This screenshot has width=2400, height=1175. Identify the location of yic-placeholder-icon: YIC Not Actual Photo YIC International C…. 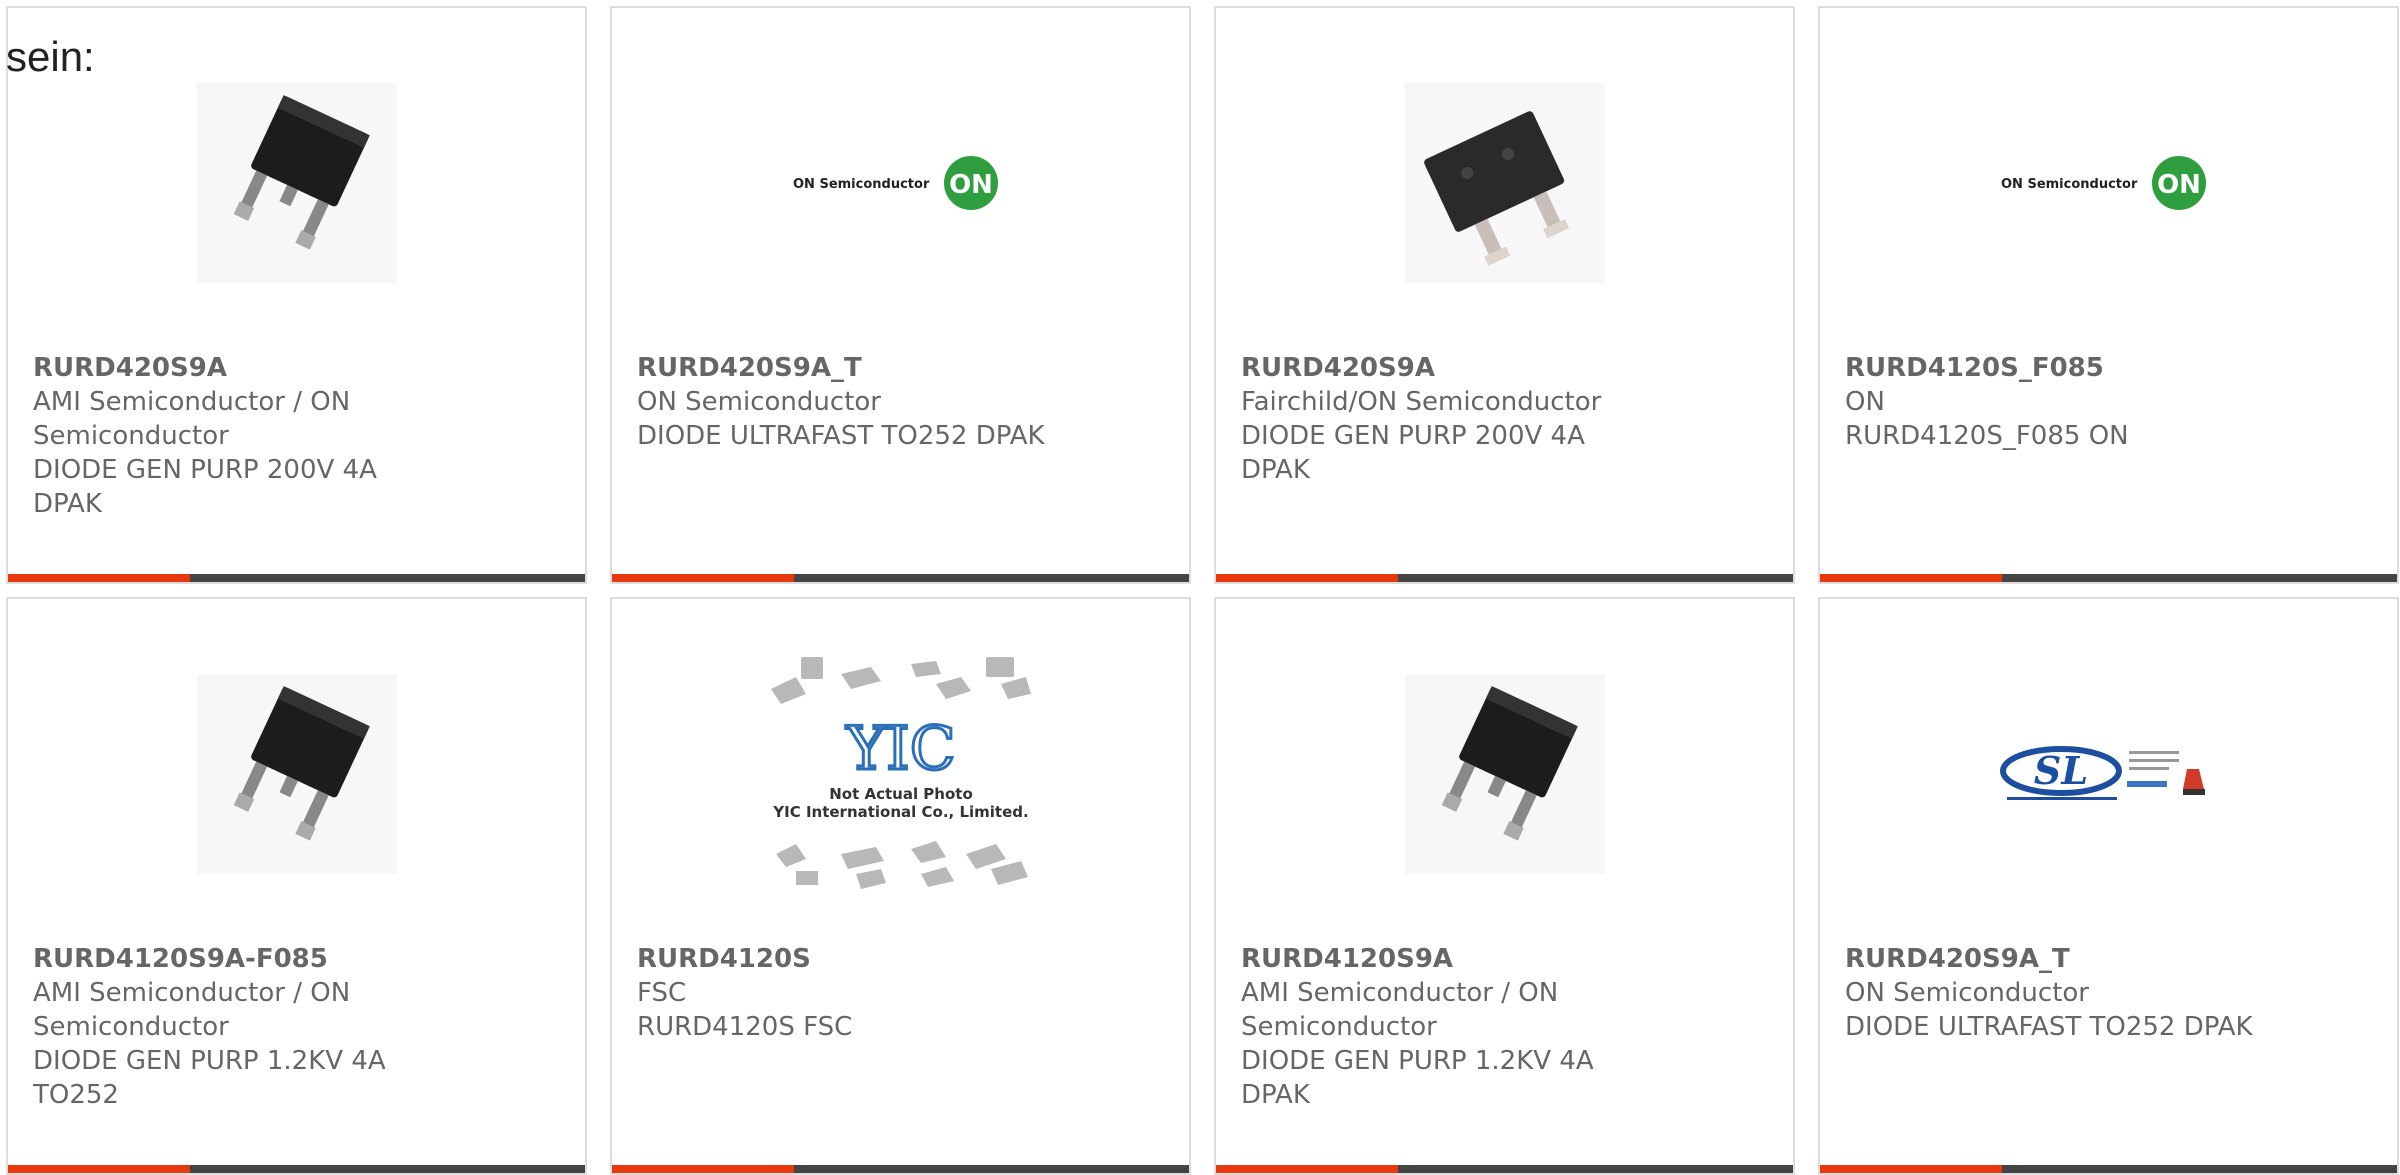
(900, 773).